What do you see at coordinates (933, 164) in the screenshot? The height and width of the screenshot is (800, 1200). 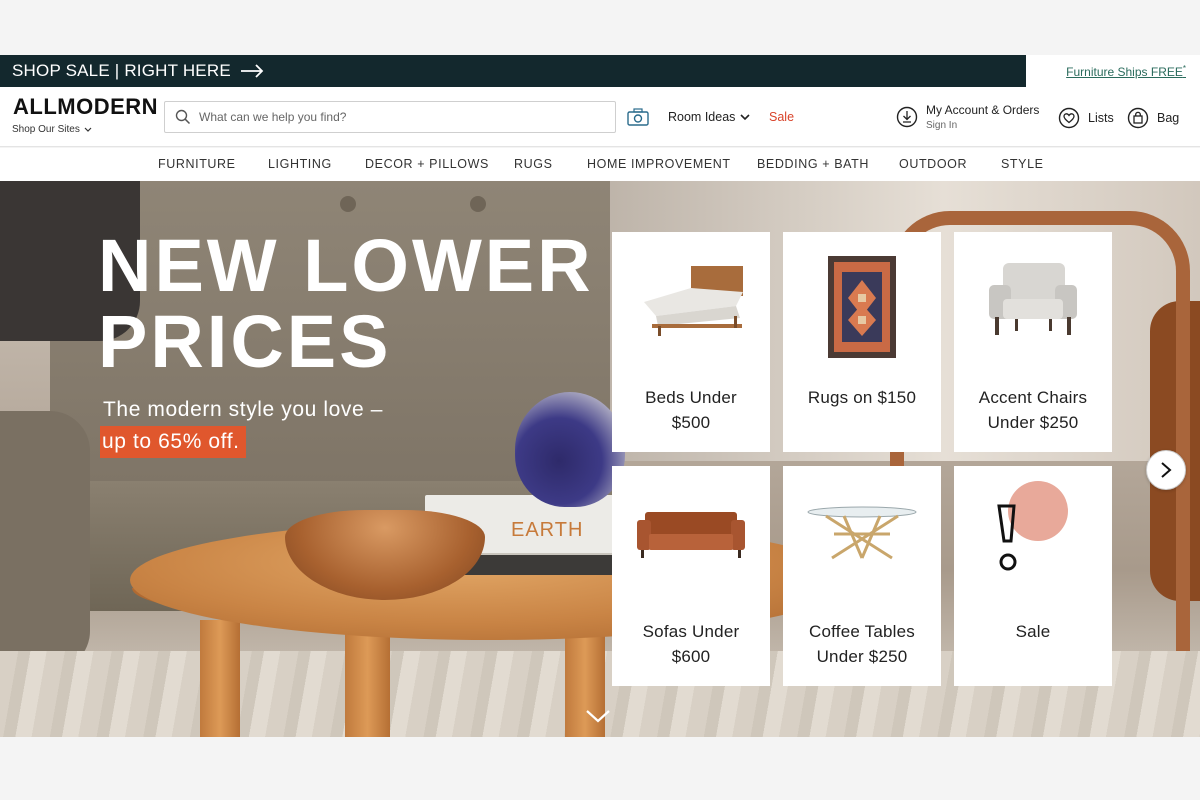 I see `nav-item-outdoor: OUTDOOR` at bounding box center [933, 164].